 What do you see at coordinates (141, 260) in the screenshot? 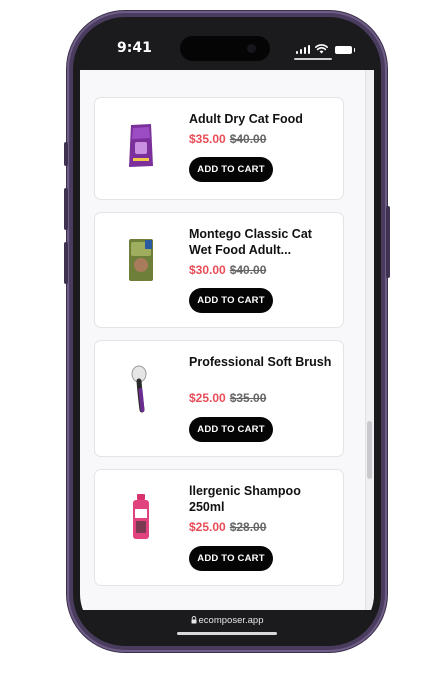
I see `wet-food-pack-icon` at bounding box center [141, 260].